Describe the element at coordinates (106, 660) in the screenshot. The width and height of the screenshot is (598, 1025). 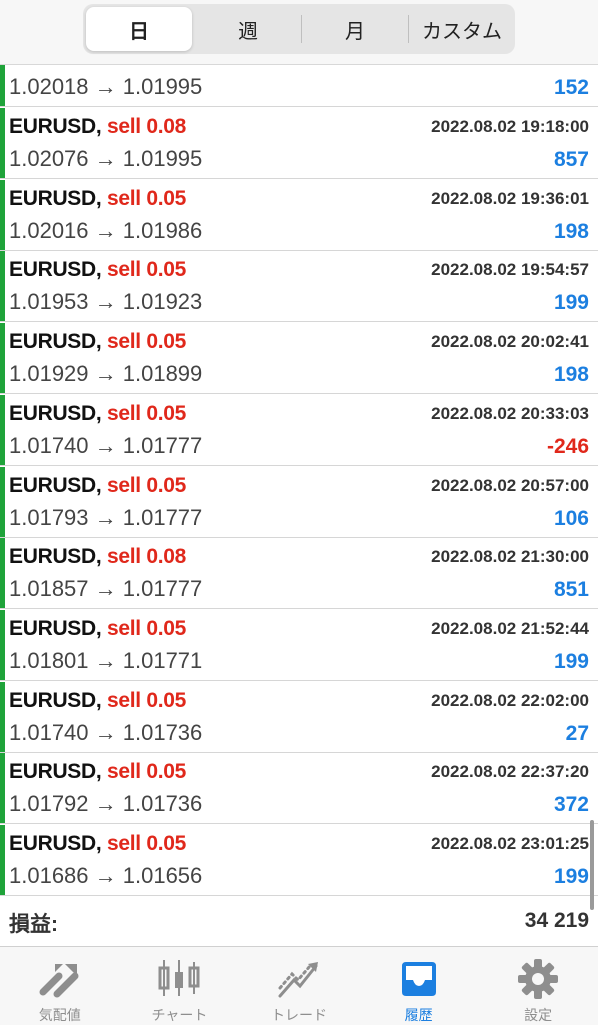
I see `trade-prices: 1.01801 → 1.01771` at that location.